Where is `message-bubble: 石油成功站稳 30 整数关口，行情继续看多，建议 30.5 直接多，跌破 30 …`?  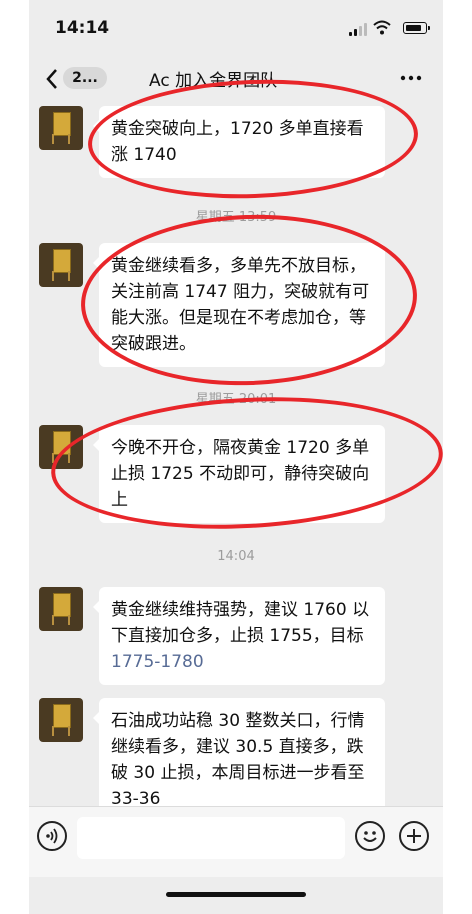
message-bubble: 石油成功站稳 30 整数关口，行情继续看多，建议 30.5 直接多，跌破 30 … is located at coordinates (239, 760).